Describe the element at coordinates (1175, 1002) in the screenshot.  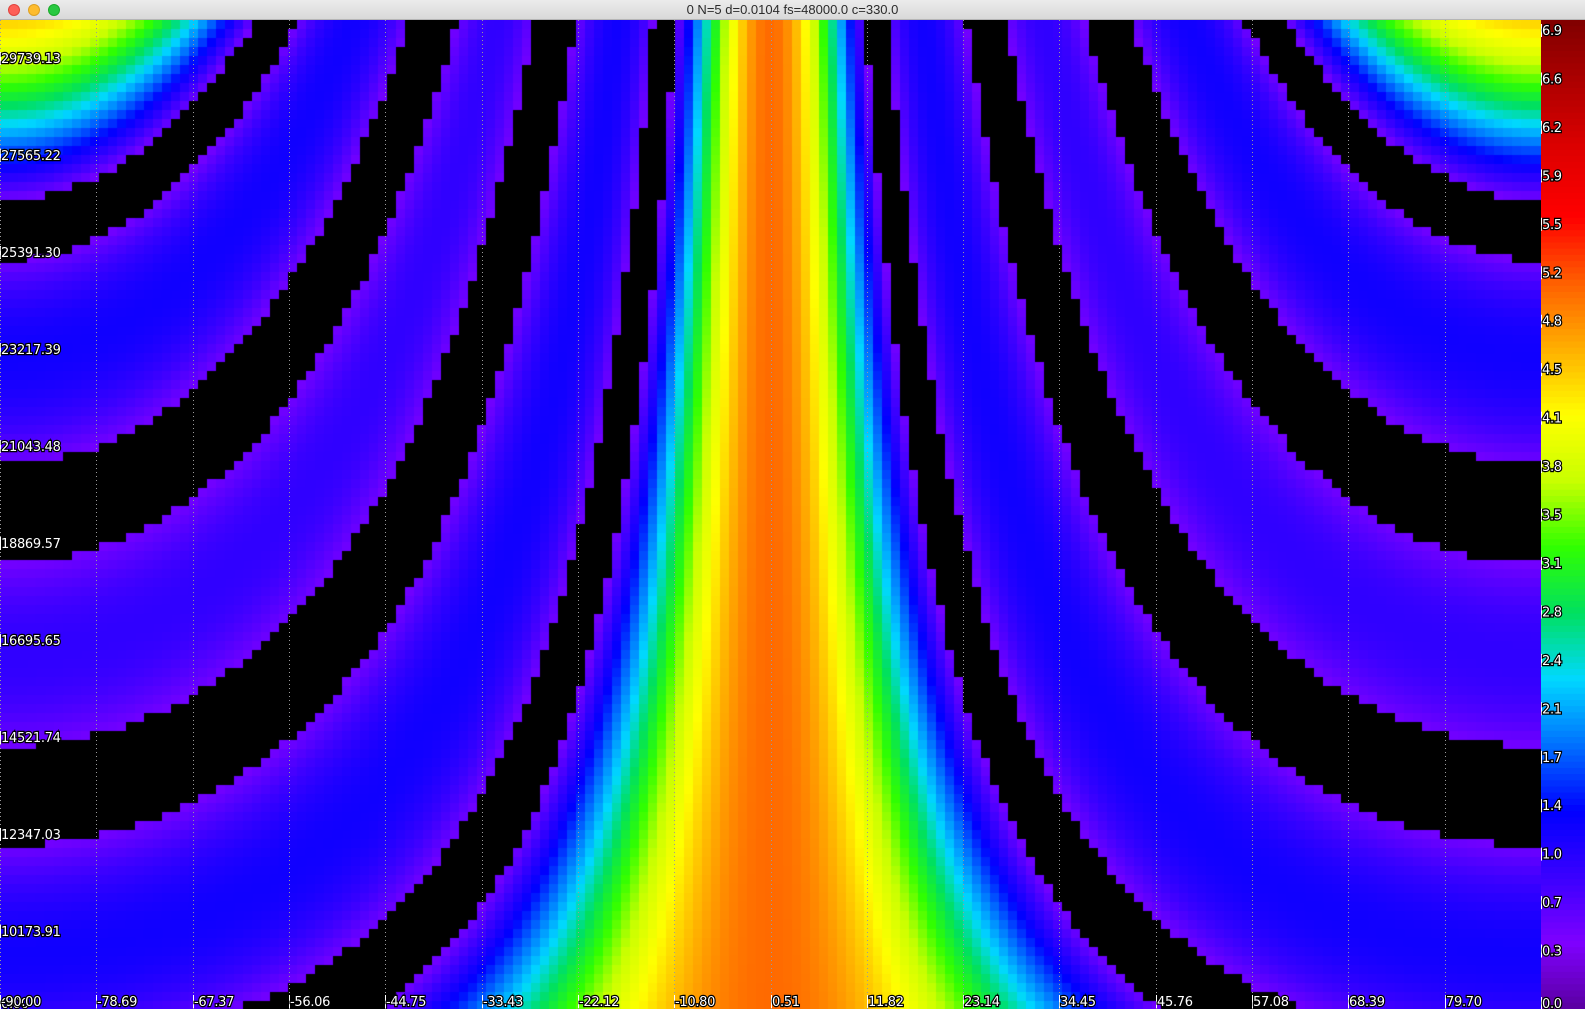
I see `x-tick-label: 45.76` at that location.